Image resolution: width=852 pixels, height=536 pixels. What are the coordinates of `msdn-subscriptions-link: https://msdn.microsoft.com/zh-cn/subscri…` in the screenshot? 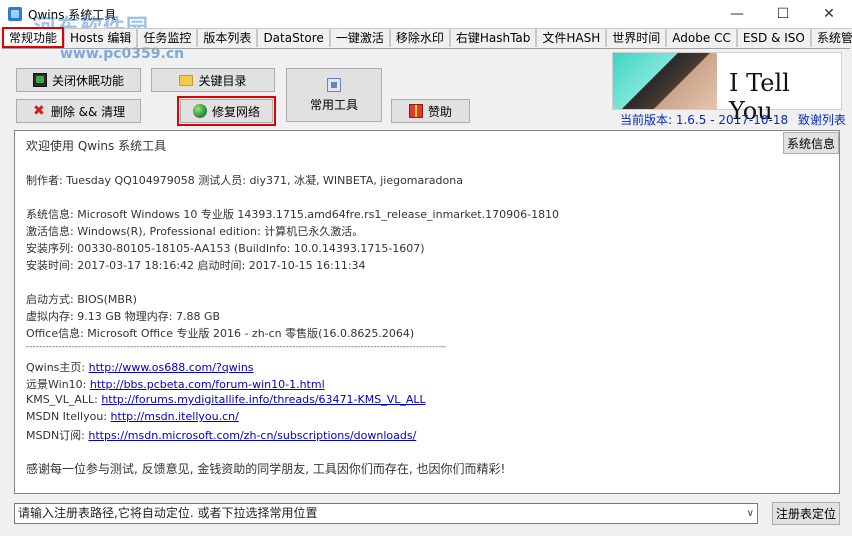 It's located at (252, 435).